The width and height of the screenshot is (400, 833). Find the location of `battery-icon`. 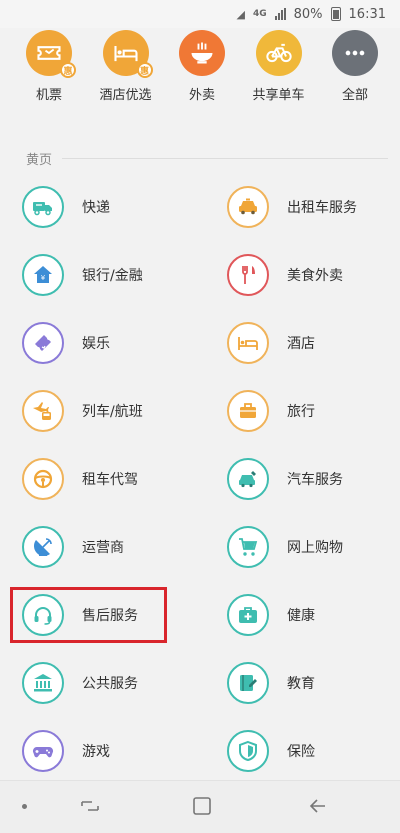

battery-icon is located at coordinates (335, 14).